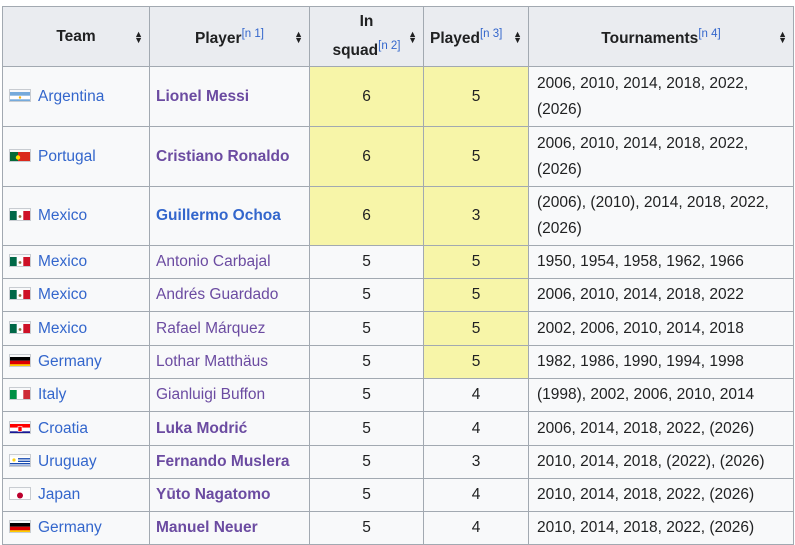 The width and height of the screenshot is (795, 545). I want to click on player-cell: Antonio Carbajal, so click(229, 262).